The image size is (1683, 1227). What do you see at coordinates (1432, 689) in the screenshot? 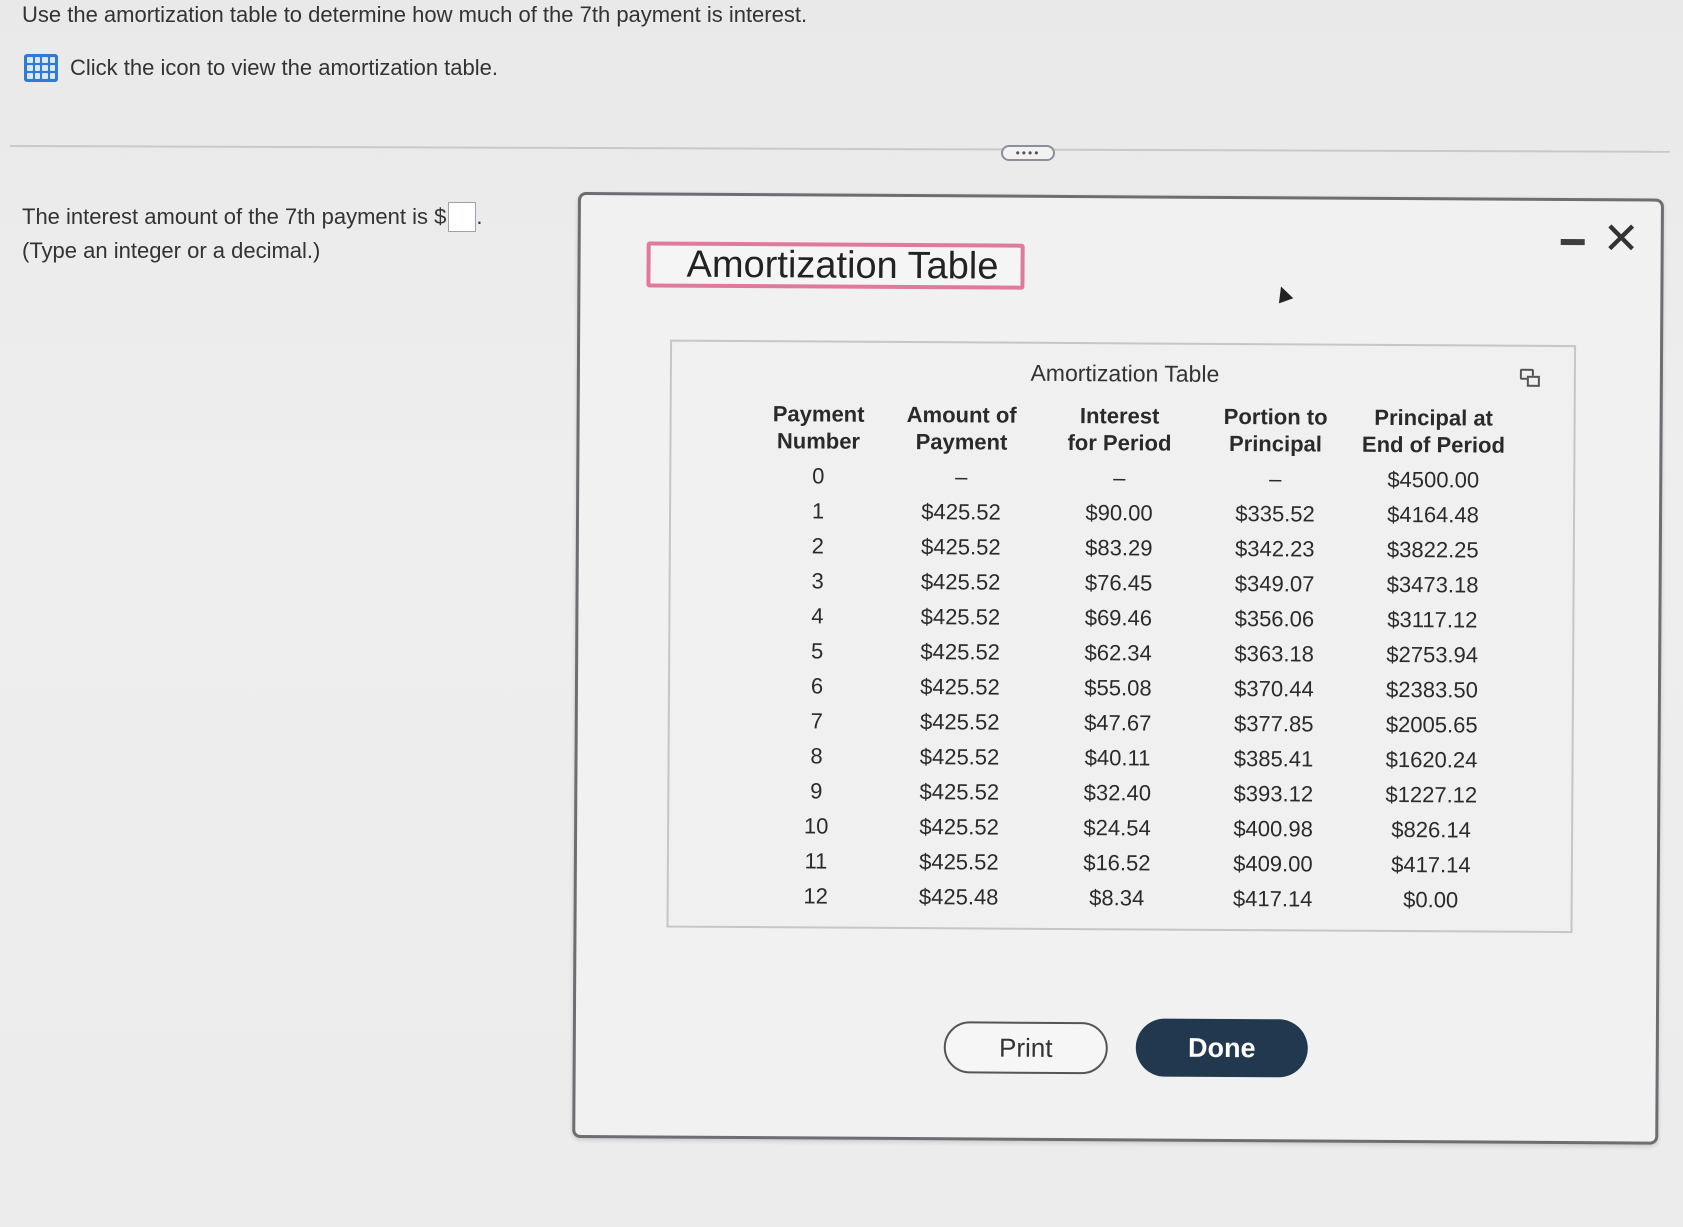
I see `table-cell: $2383.50` at bounding box center [1432, 689].